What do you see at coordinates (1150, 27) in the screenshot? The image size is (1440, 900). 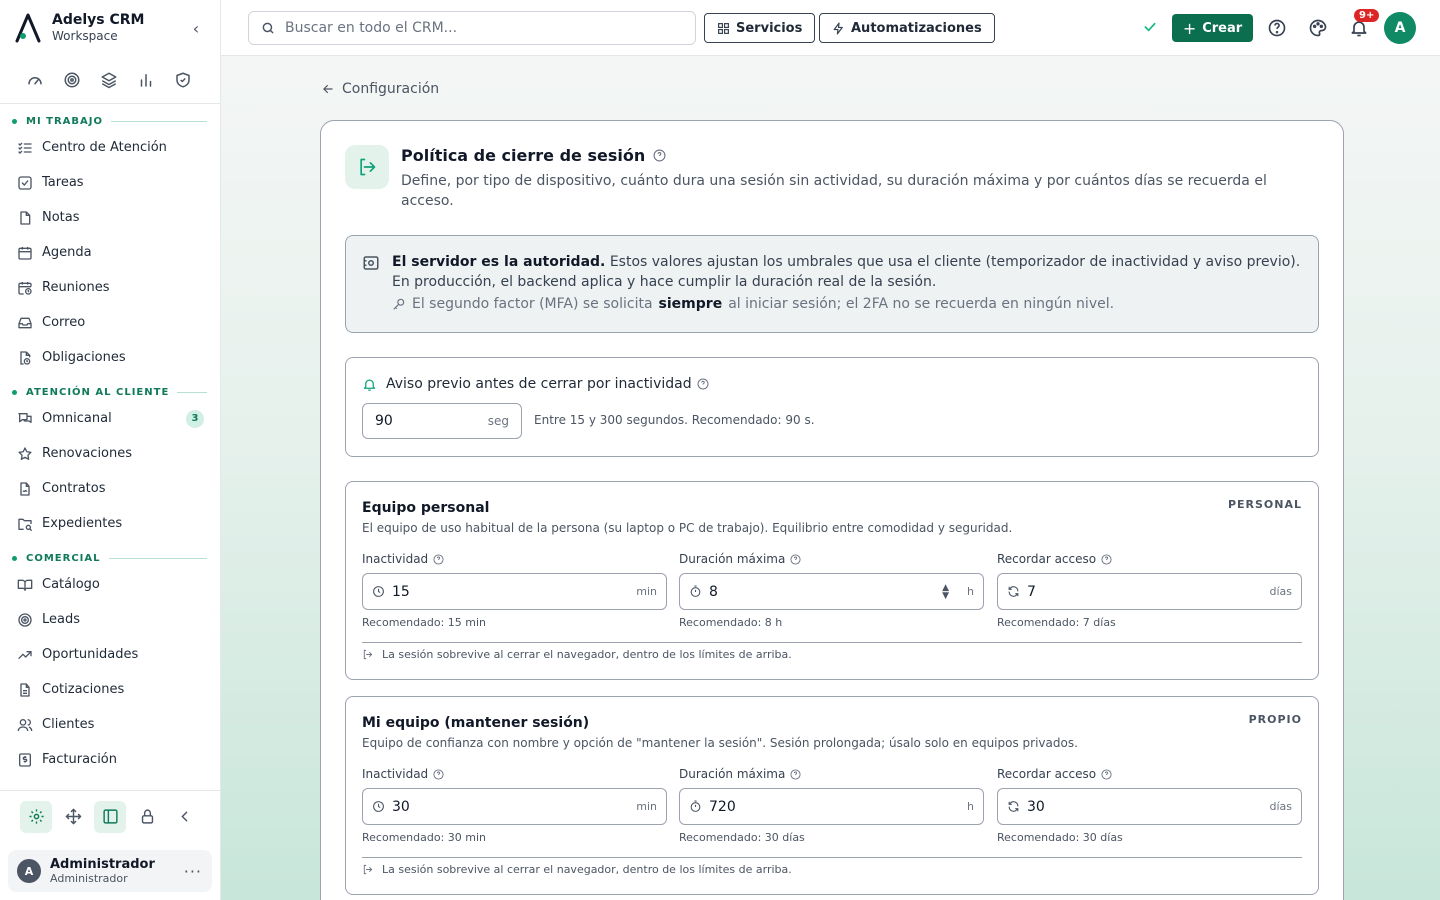 I see `check-icon` at bounding box center [1150, 27].